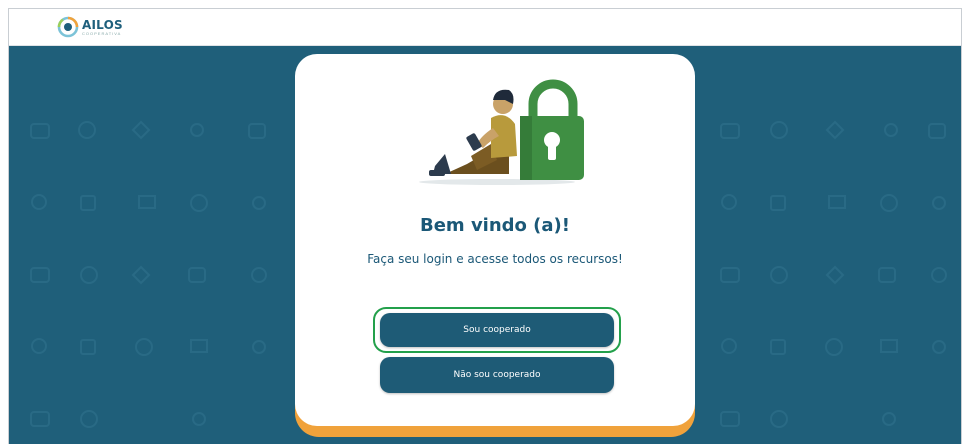 The image size is (970, 444). I want to click on welcome-title: Bem vindo (a)!, so click(495, 225).